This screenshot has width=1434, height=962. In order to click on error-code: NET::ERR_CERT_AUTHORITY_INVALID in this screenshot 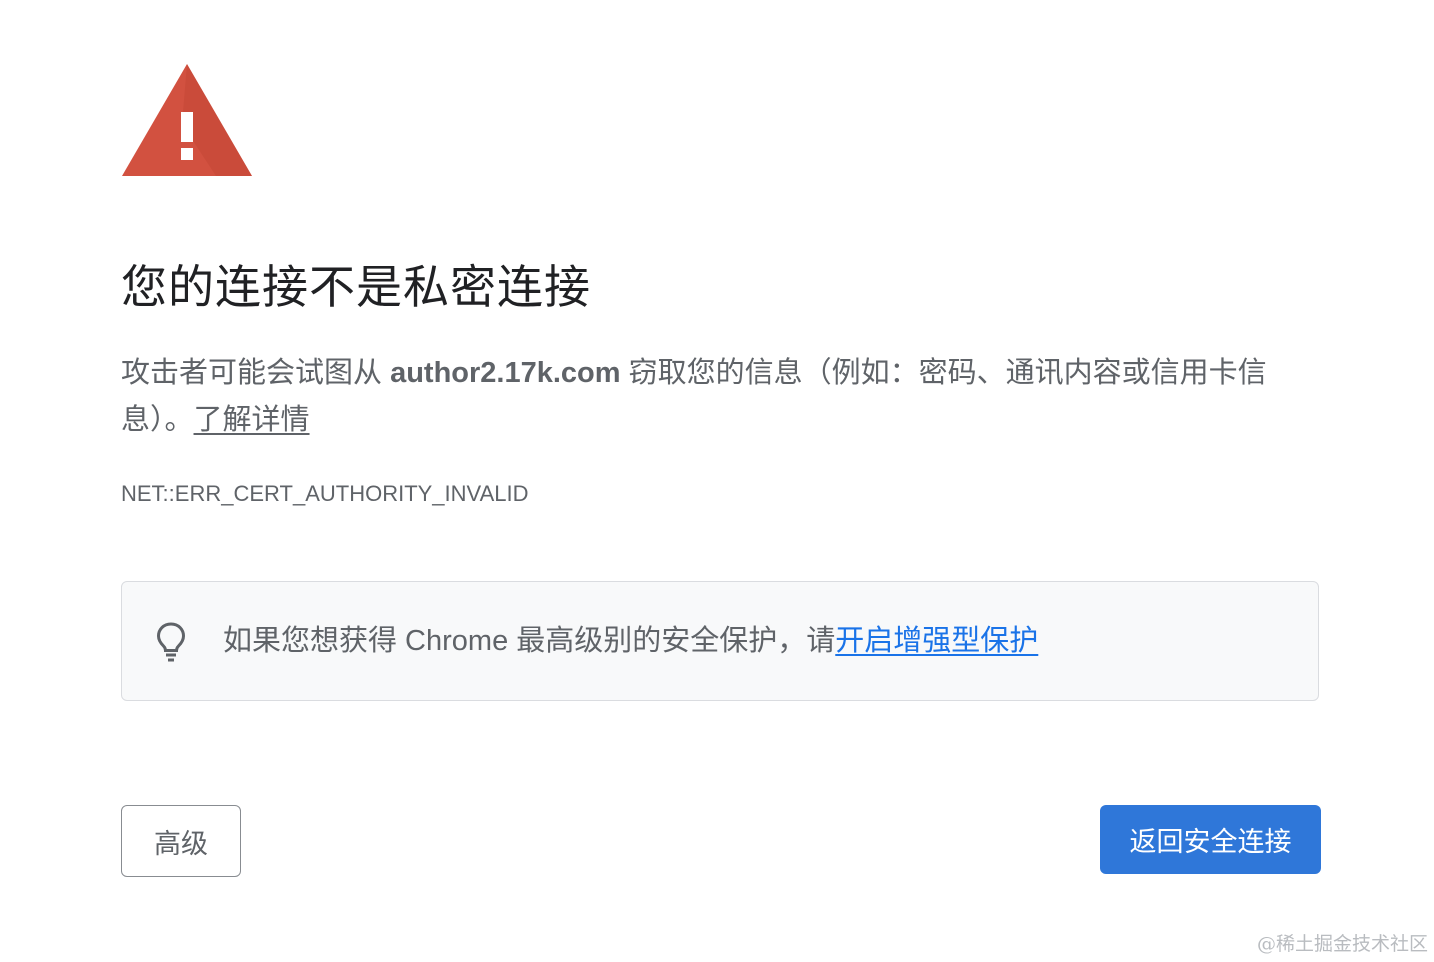, I will do `click(325, 493)`.